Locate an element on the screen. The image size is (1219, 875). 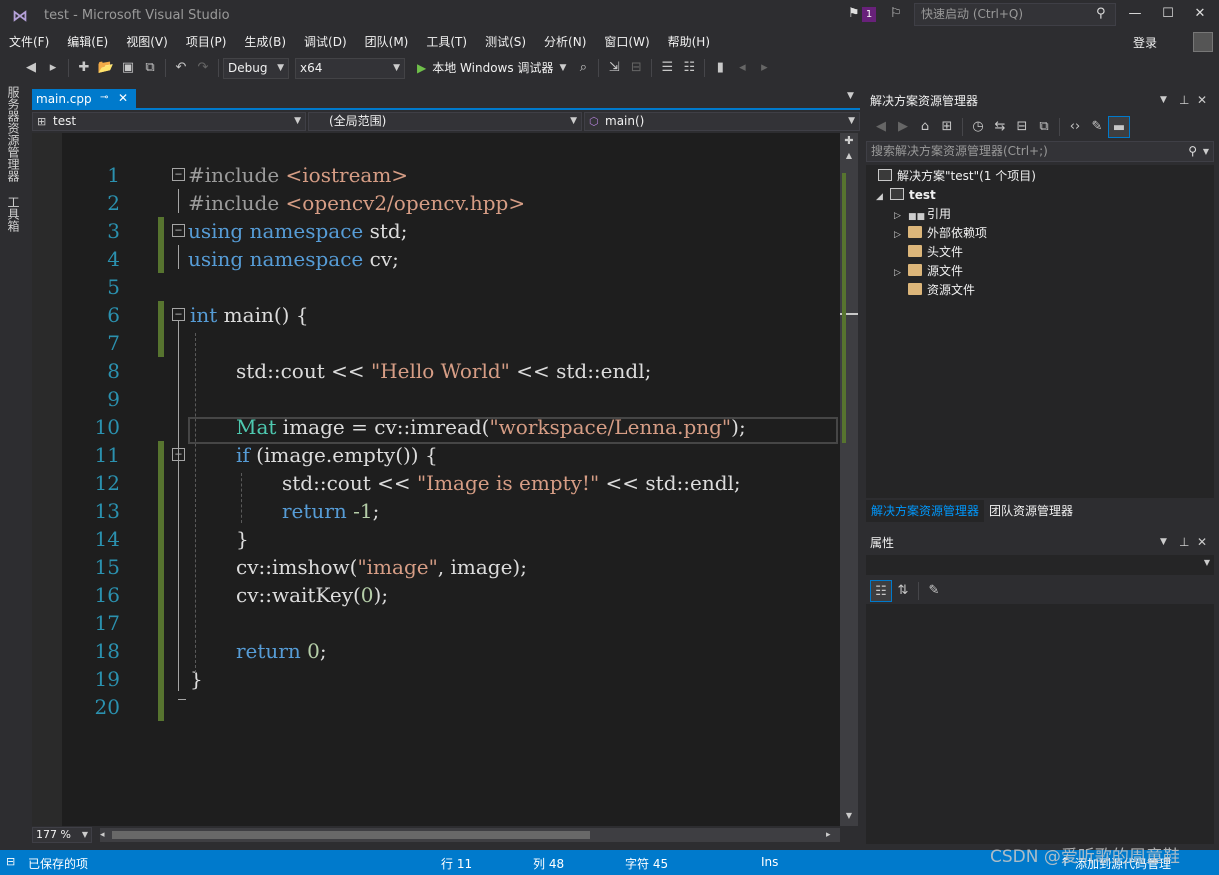
new-project-icon: ✚ is located at coordinates (84, 68).